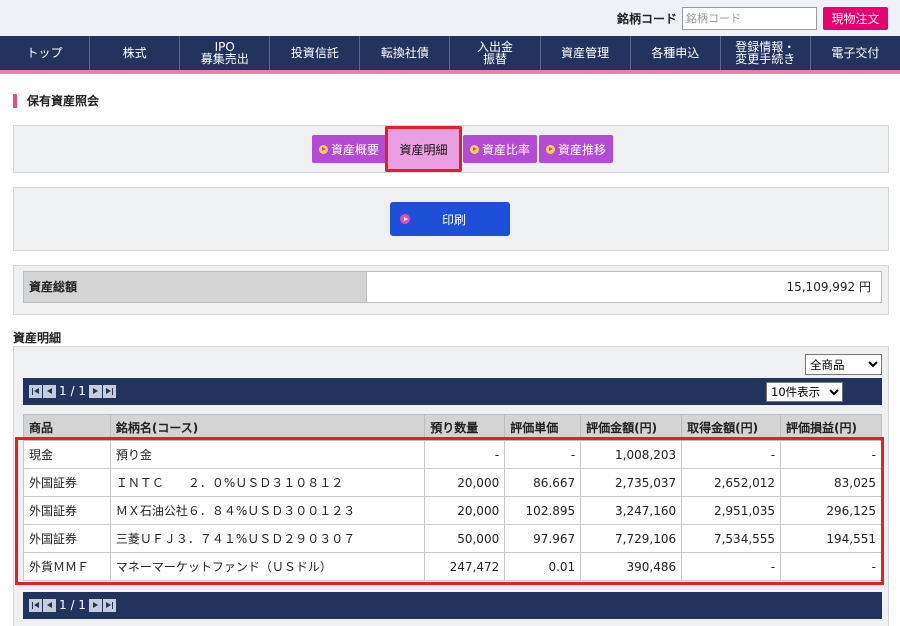  Describe the element at coordinates (631, 538) in the screenshot. I see `cell-market-value: 7,729,106` at that location.